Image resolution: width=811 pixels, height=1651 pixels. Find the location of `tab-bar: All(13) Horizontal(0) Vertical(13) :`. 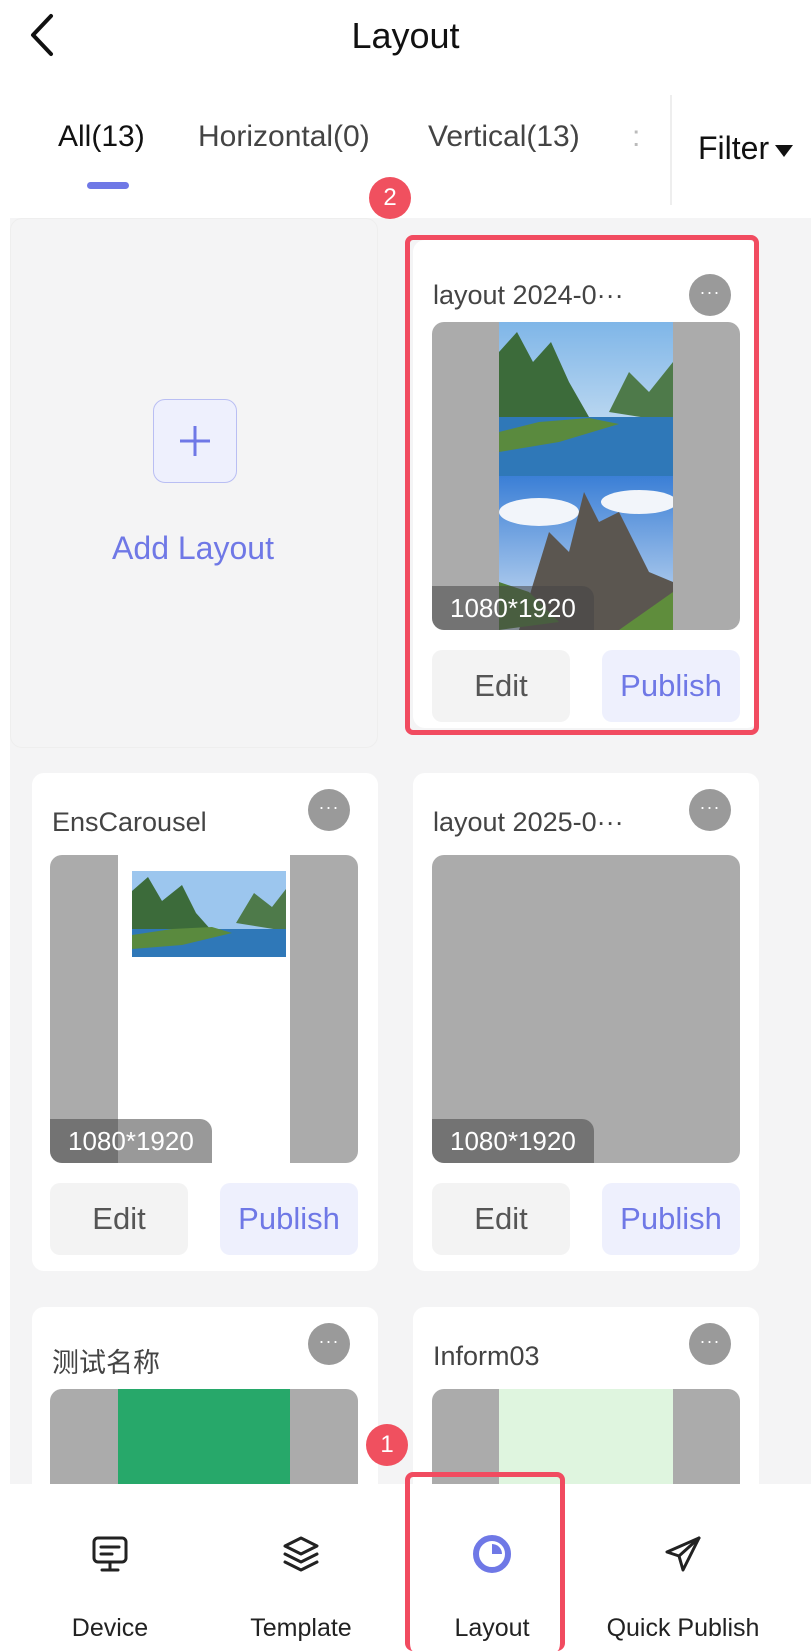

tab-bar: All(13) Horizontal(0) Vertical(13) : is located at coordinates (340, 155).